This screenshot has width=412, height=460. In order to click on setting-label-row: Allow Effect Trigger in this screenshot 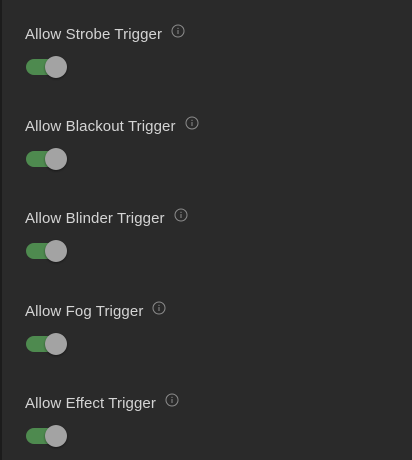, I will do `click(102, 403)`.